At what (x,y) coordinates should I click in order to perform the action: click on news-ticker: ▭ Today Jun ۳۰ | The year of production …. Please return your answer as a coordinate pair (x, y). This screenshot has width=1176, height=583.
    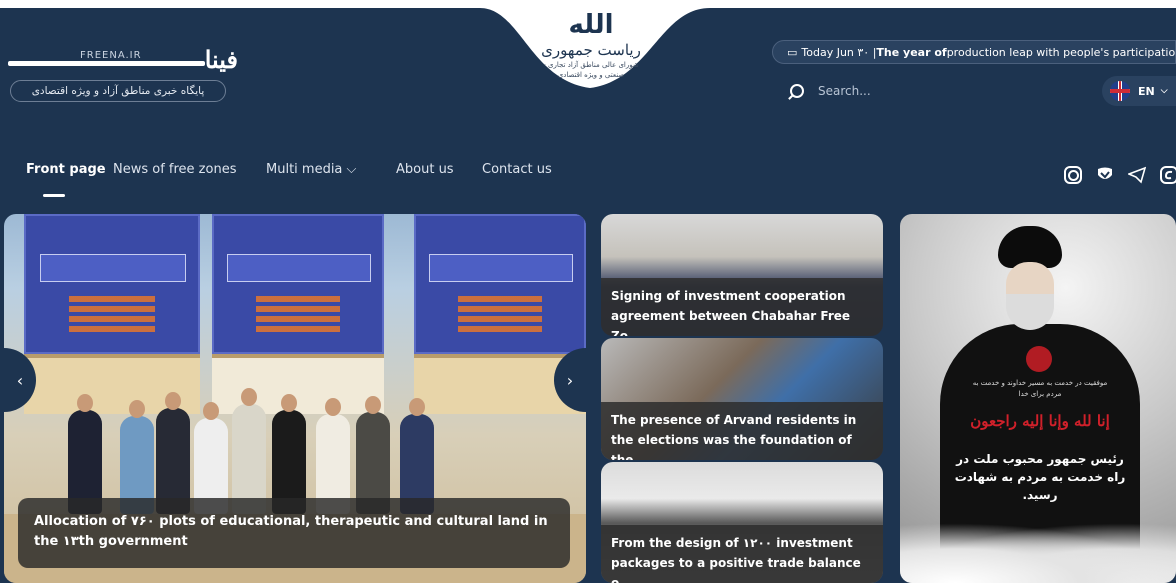
    Looking at the image, I should click on (974, 52).